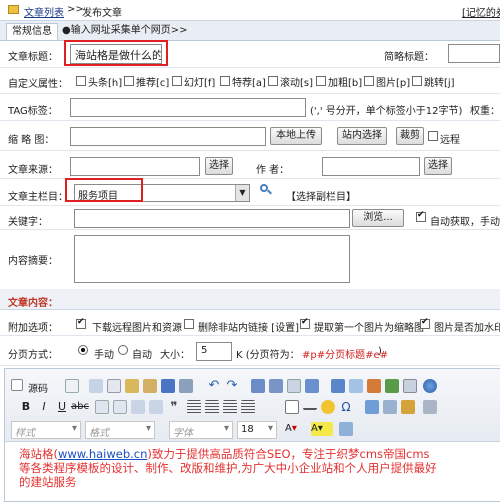 The image size is (500, 502). Describe the element at coordinates (321, 195) in the screenshot. I see `sub-column-link: 【选择副栏目】` at that location.